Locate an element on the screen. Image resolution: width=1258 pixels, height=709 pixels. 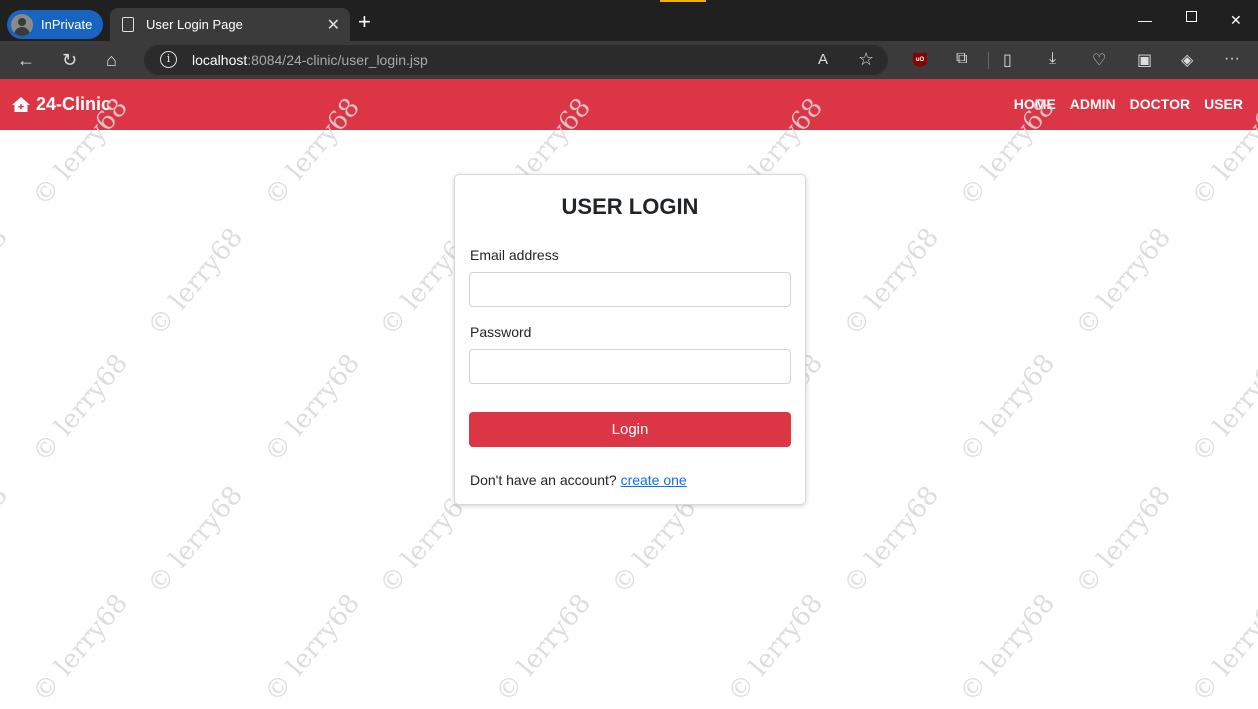
downloads-icon: ⤓ is located at coordinates (1052, 59).